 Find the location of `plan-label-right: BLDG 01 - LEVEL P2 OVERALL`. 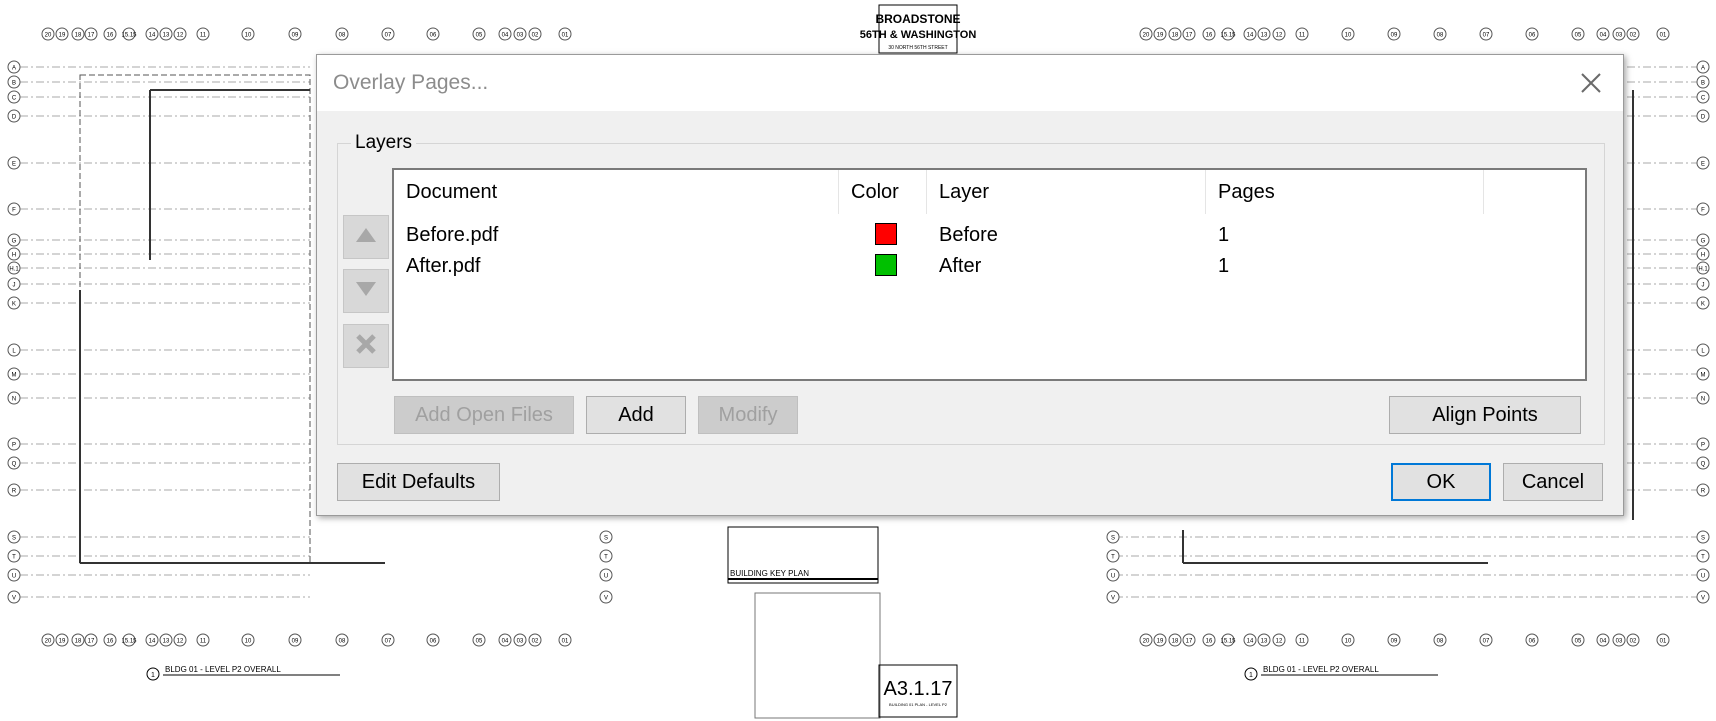

plan-label-right: BLDG 01 - LEVEL P2 OVERALL is located at coordinates (1321, 669).